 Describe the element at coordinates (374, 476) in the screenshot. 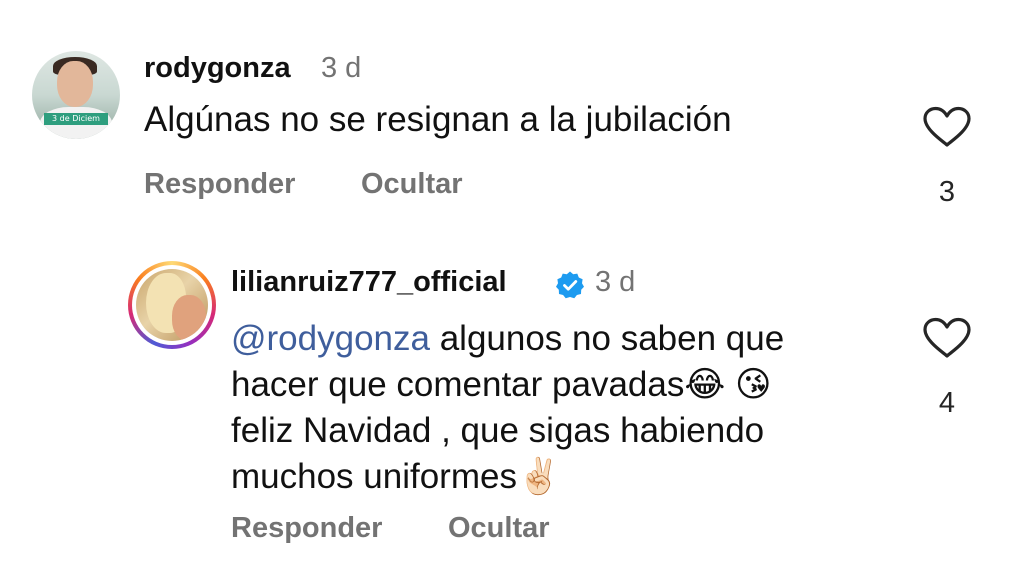

I see `comment-text-line4: muchos uniformes` at that location.